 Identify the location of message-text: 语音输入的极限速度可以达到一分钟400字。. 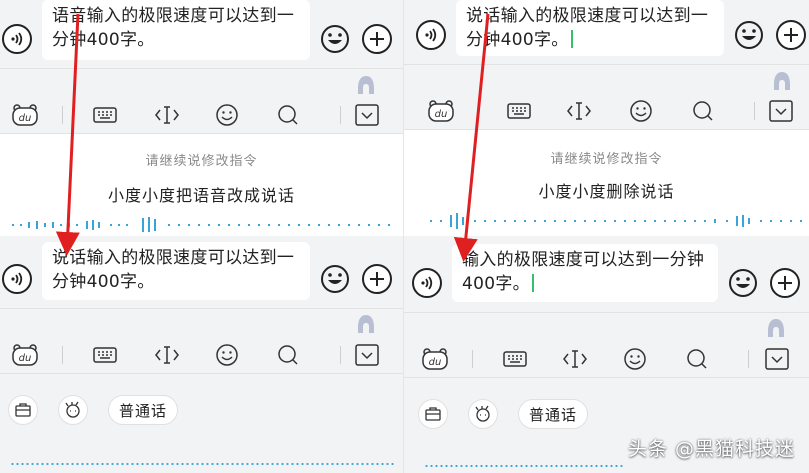
(176, 30).